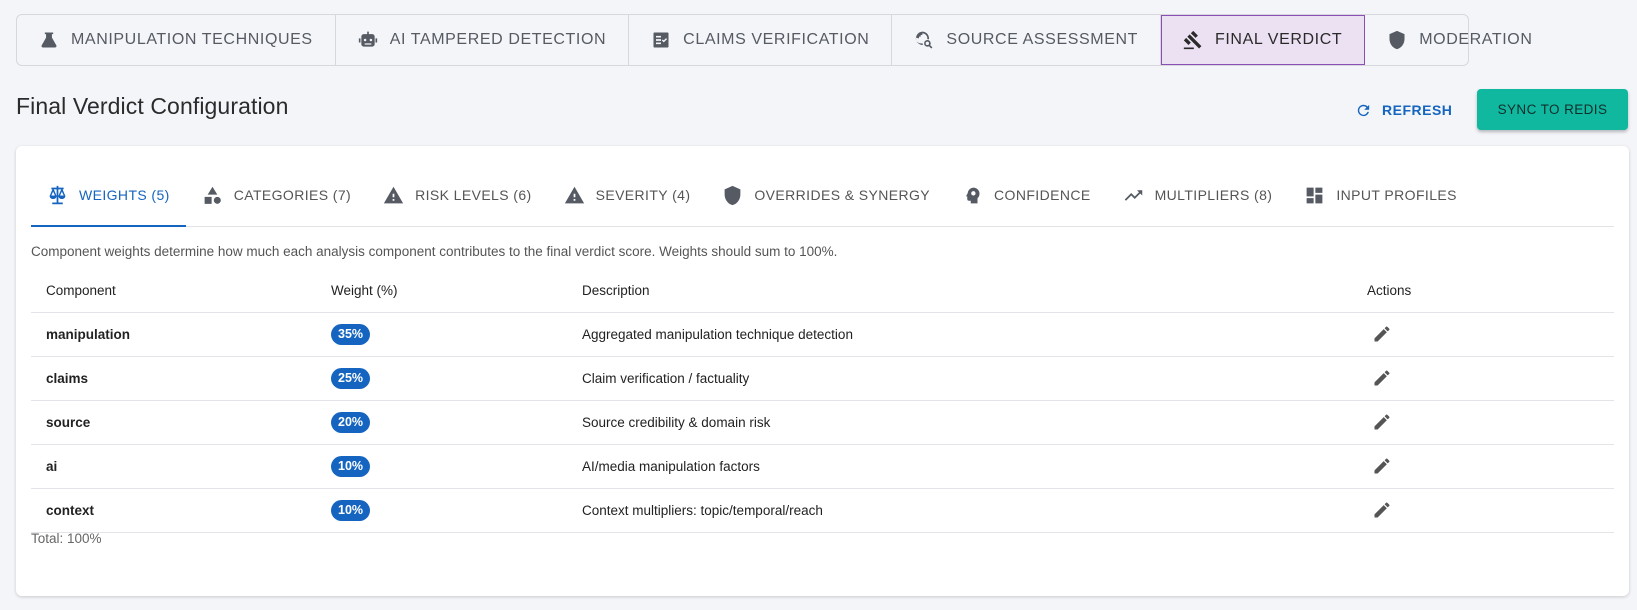 The width and height of the screenshot is (1637, 610). Describe the element at coordinates (1396, 195) in the screenshot. I see `tab-label: INPUT PROFILES` at that location.